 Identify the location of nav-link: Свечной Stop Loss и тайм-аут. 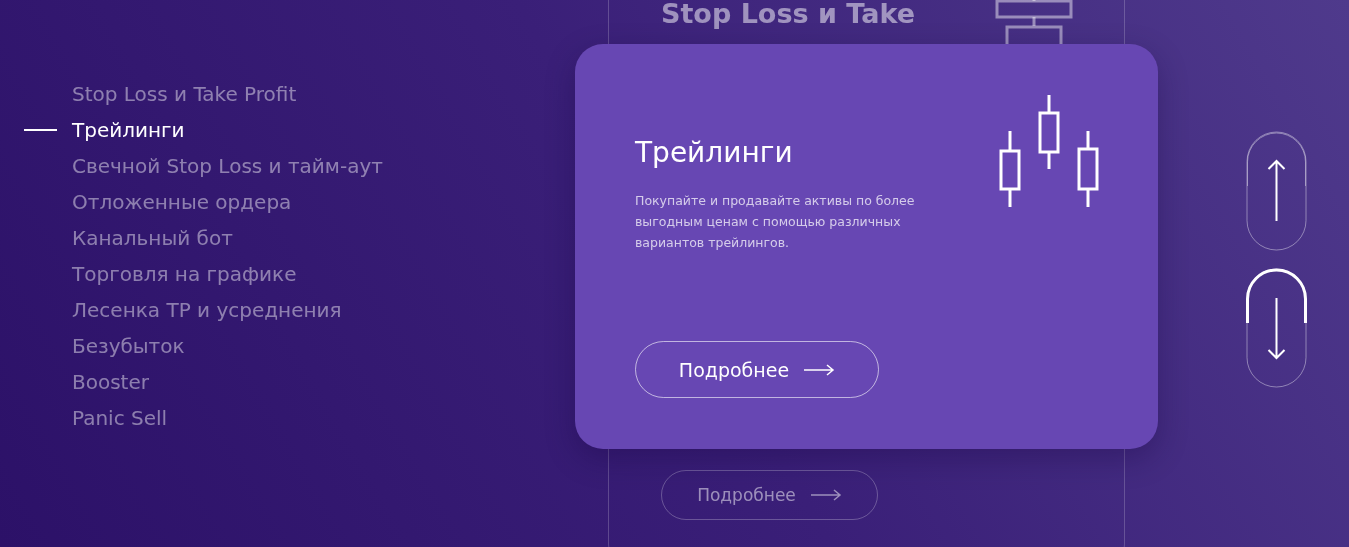
(227, 166).